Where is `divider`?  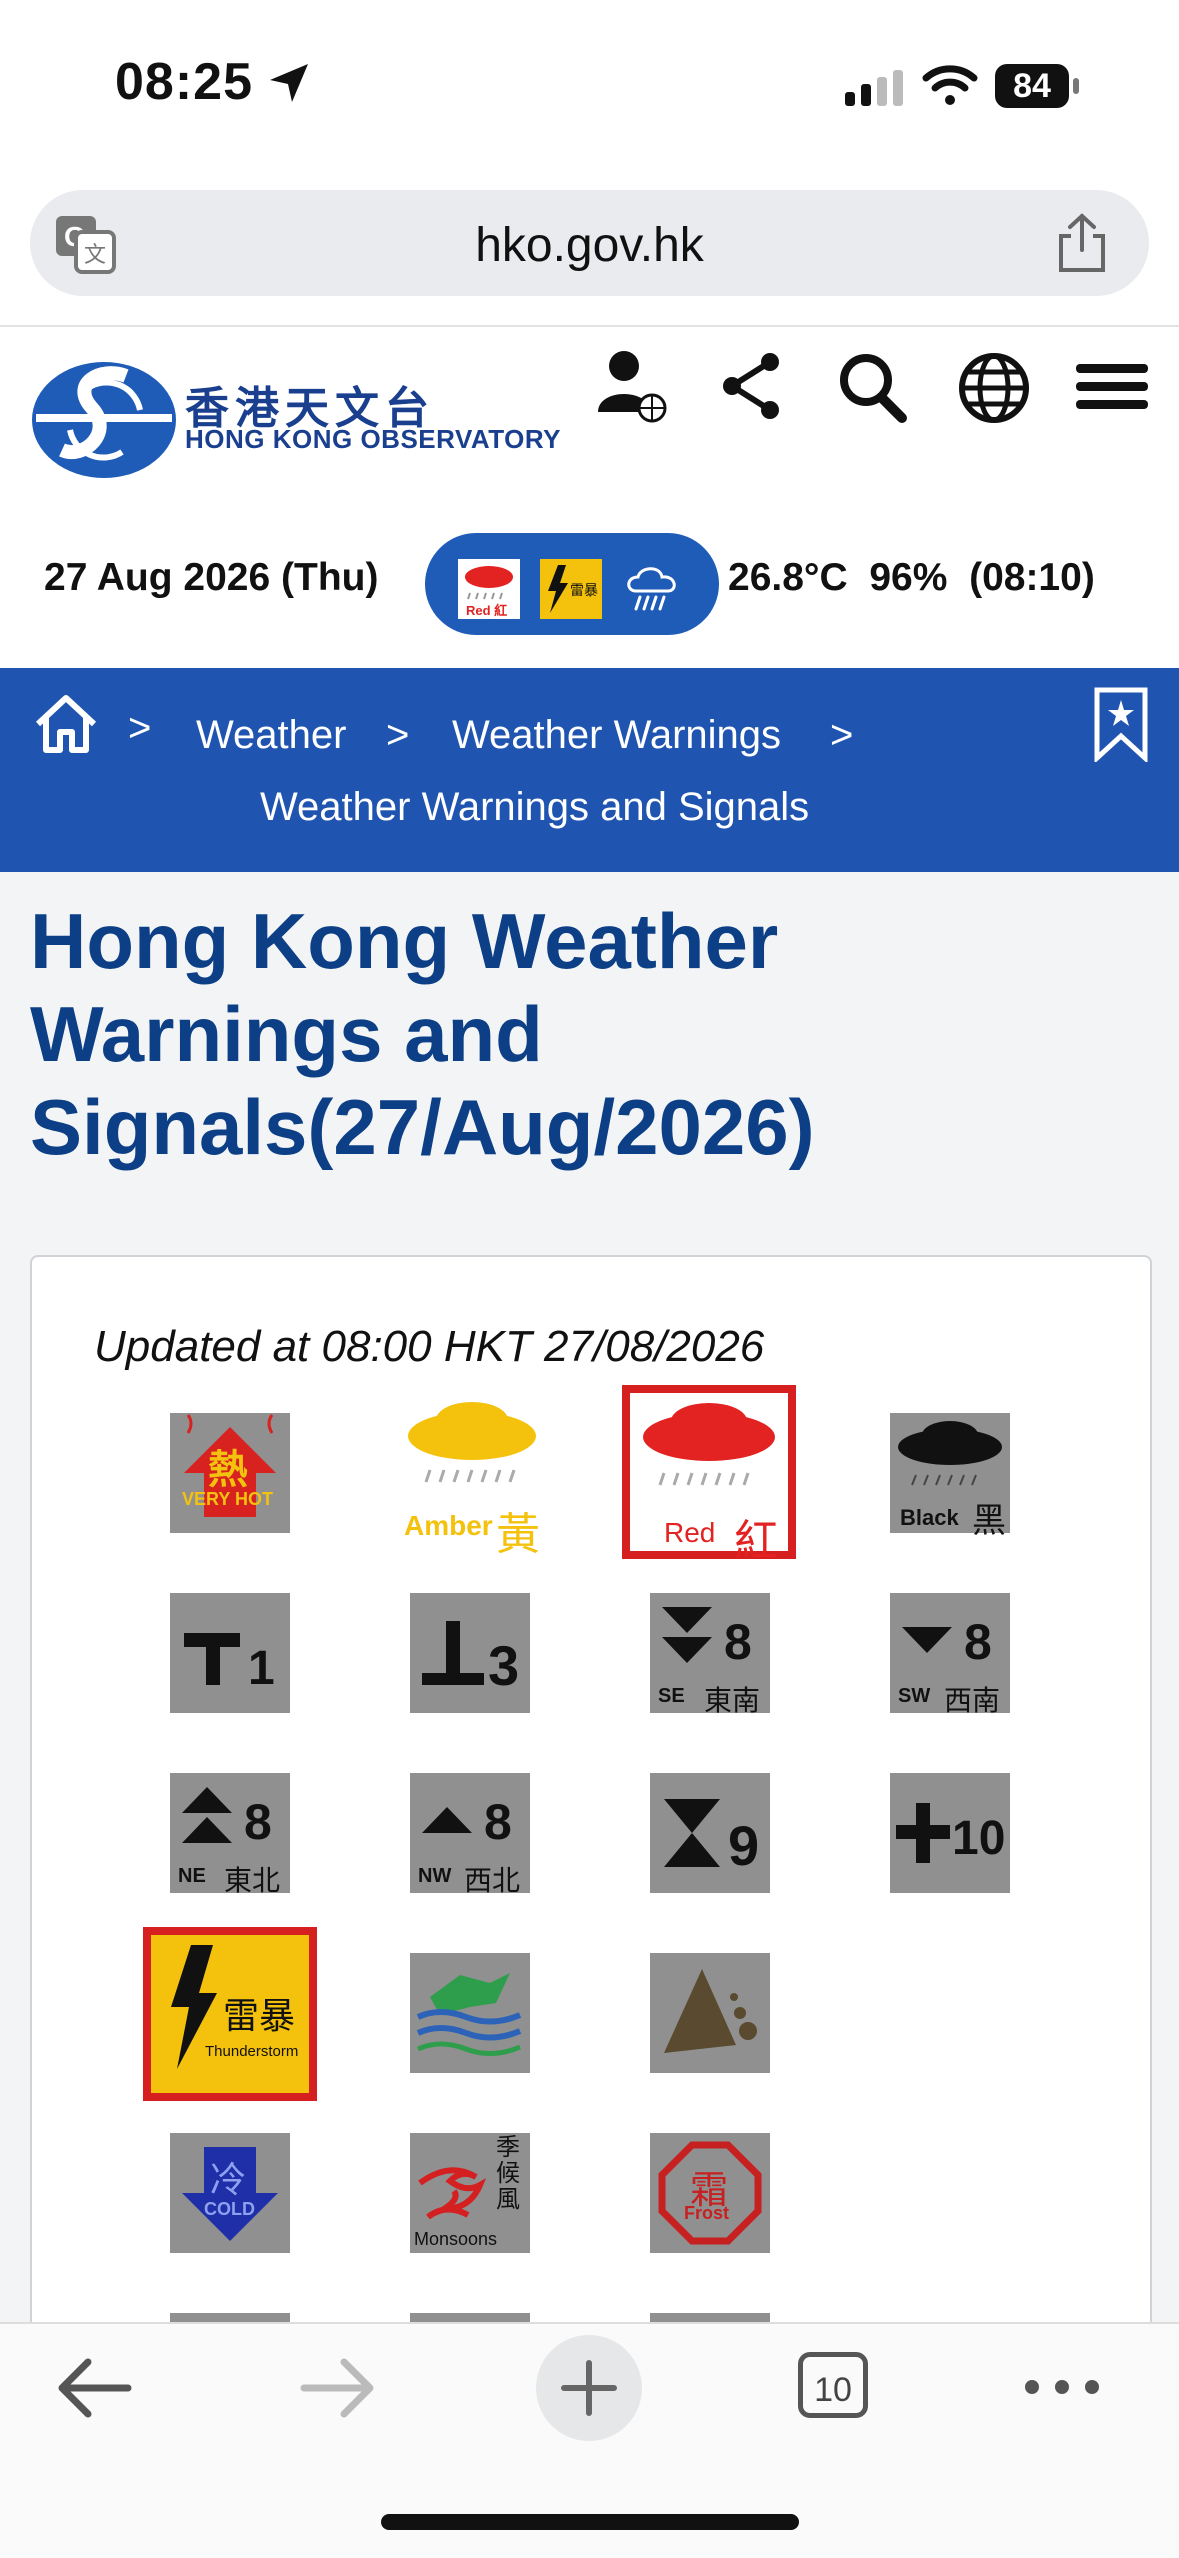
divider is located at coordinates (589, 326).